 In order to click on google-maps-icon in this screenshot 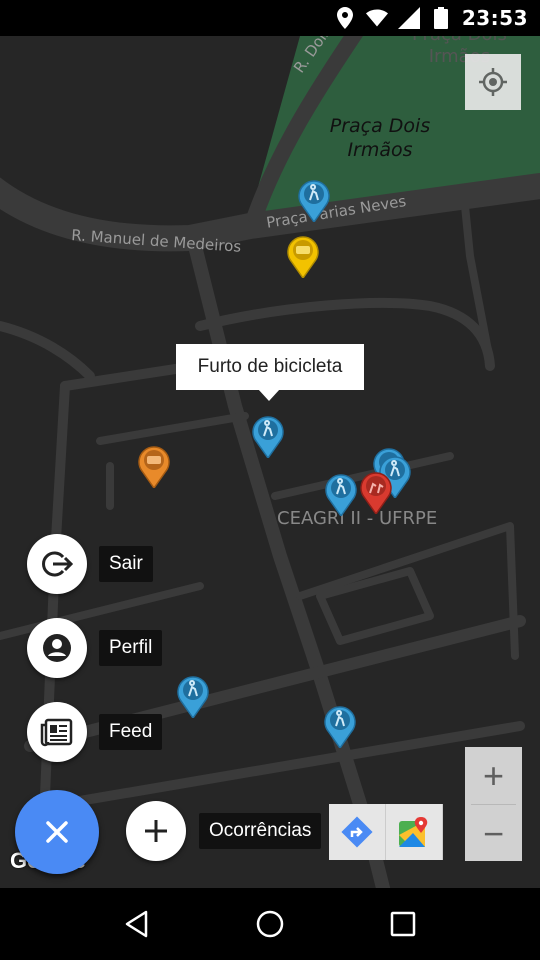, I will do `click(413, 832)`.